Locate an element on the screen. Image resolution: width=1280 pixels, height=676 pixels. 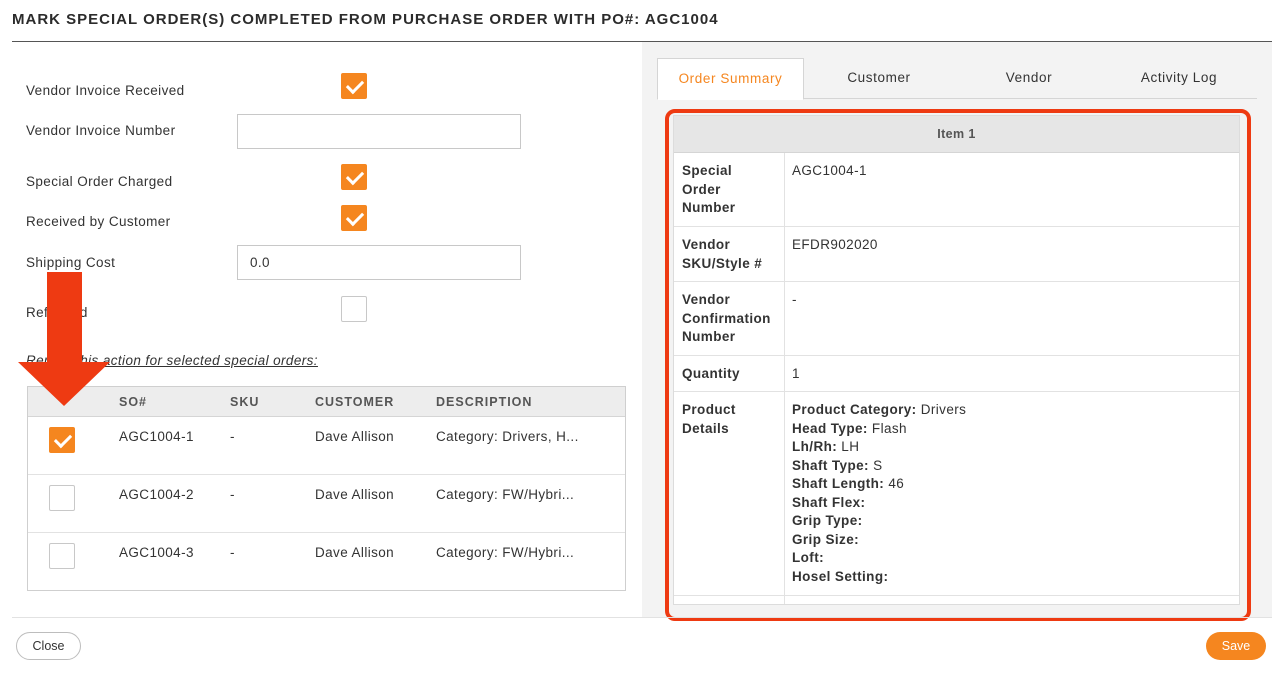
column-header-customer: CUSTOMER is located at coordinates (355, 402).